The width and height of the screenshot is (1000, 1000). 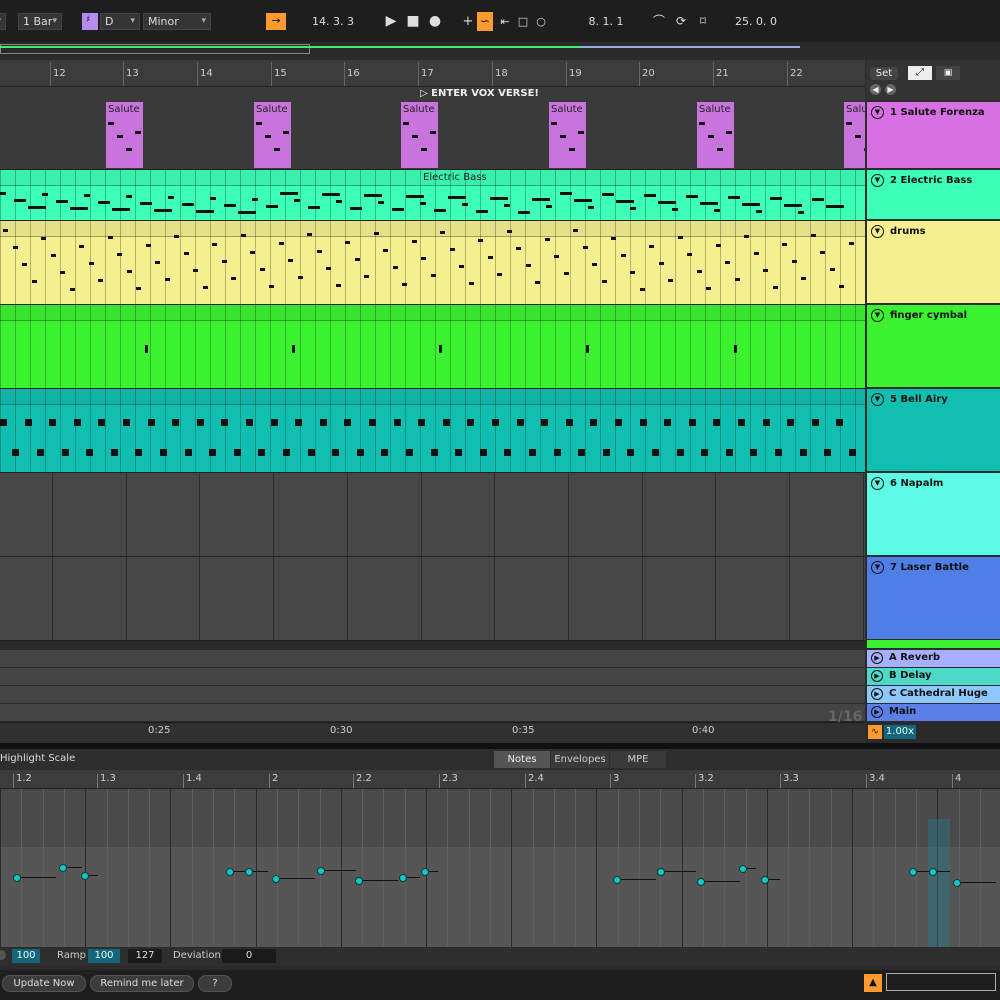 What do you see at coordinates (249, 956) in the screenshot?
I see `deviation-field: 0` at bounding box center [249, 956].